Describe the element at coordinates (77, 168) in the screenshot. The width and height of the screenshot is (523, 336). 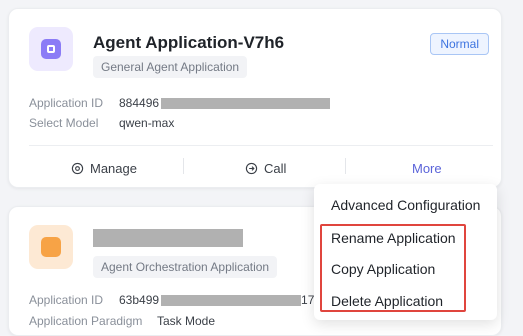
I see `manage-icon` at that location.